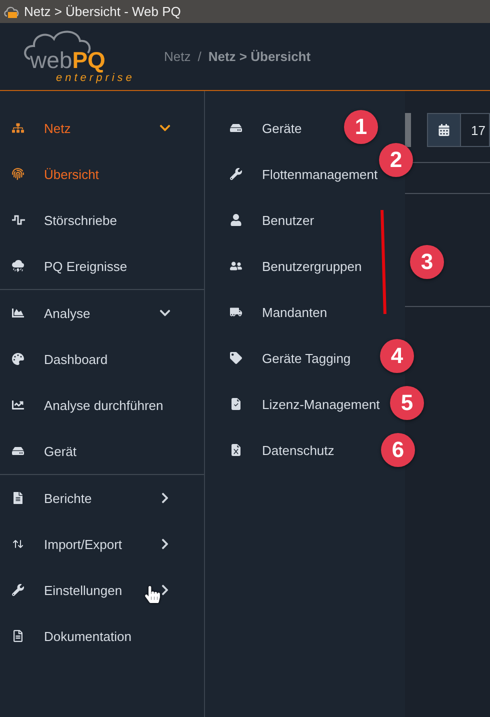  Describe the element at coordinates (82, 56) in the screenshot. I see `logo: webPQ enterprise` at that location.